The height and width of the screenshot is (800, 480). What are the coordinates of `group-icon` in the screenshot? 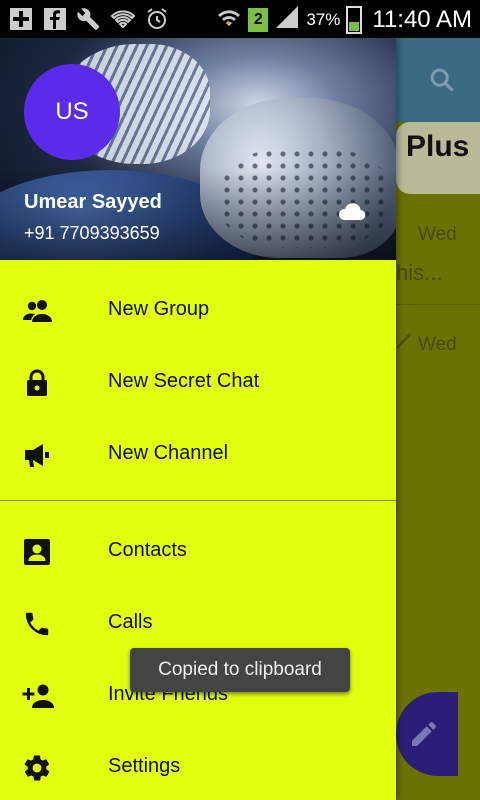 It's located at (37, 311).